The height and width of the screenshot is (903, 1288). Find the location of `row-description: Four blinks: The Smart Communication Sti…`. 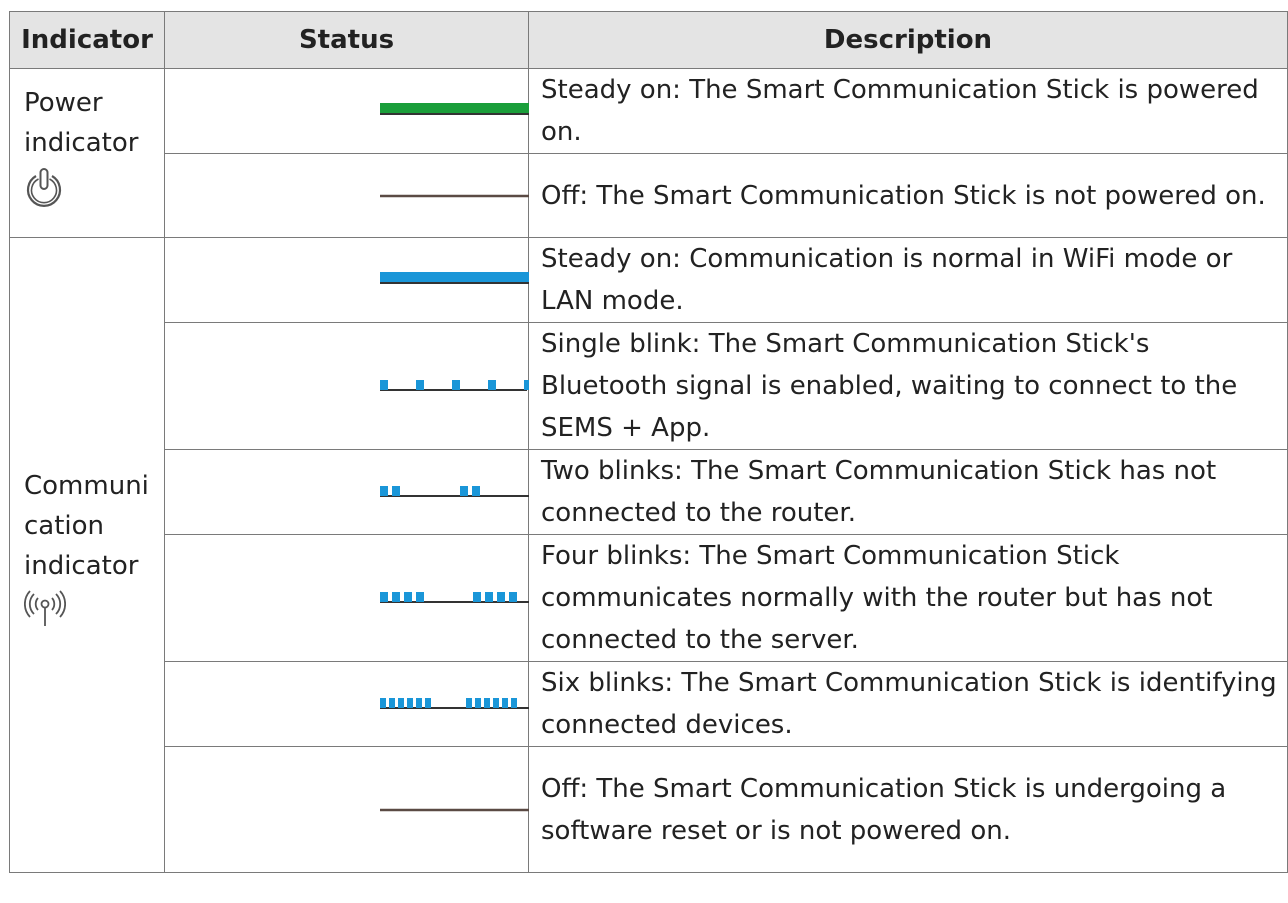

row-description: Four blinks: The Smart Communication Sti… is located at coordinates (908, 598).